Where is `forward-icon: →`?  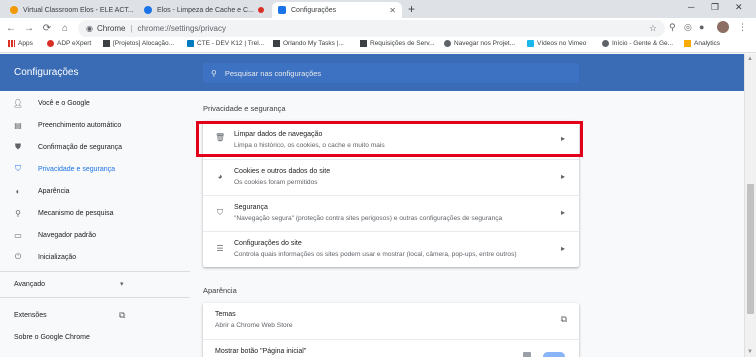 forward-icon: → is located at coordinates (29, 28).